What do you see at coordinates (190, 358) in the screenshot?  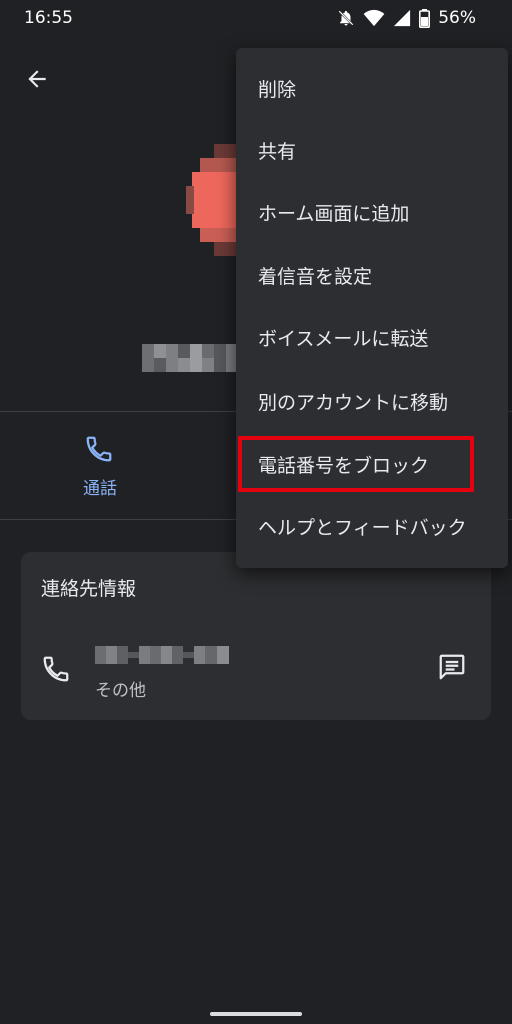 I see `contact-name-blurred` at bounding box center [190, 358].